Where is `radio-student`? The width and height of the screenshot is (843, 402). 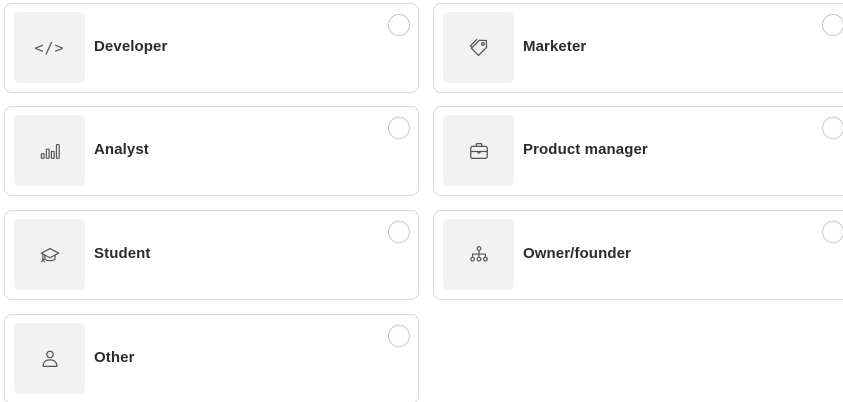 radio-student is located at coordinates (399, 232).